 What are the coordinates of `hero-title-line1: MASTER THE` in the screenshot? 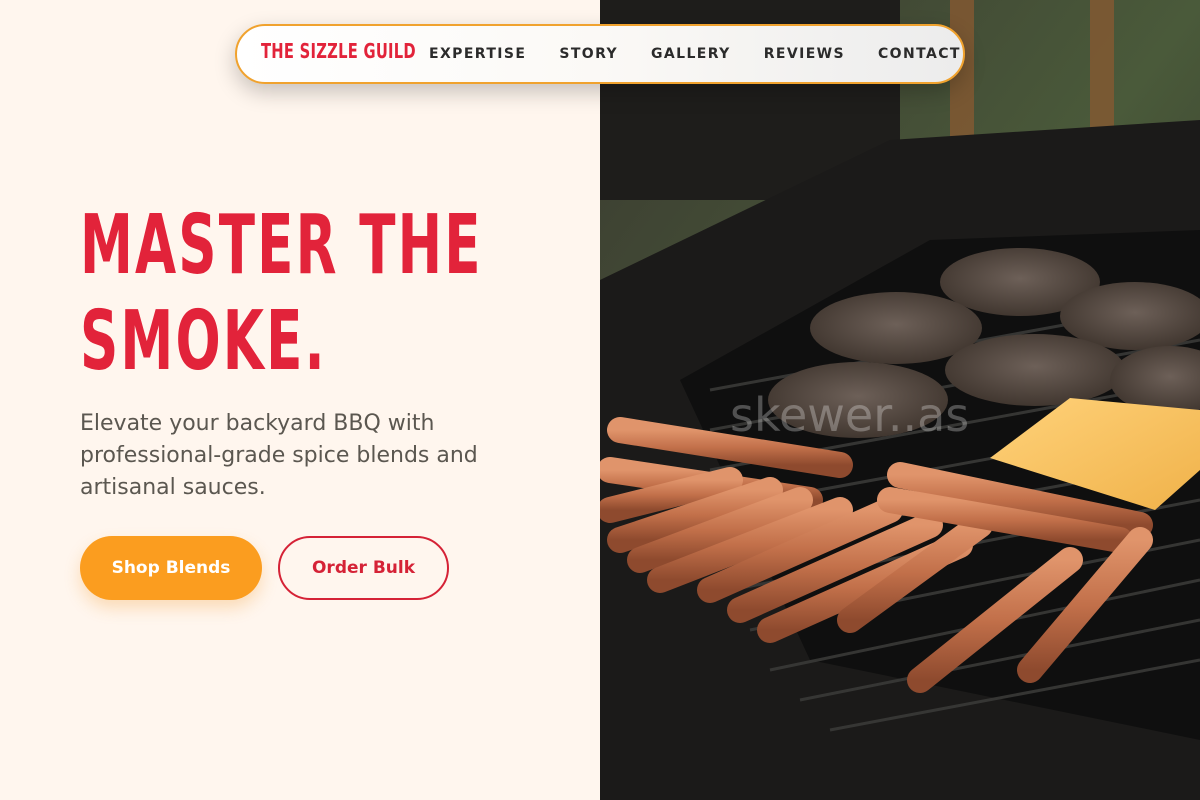 It's located at (281, 245).